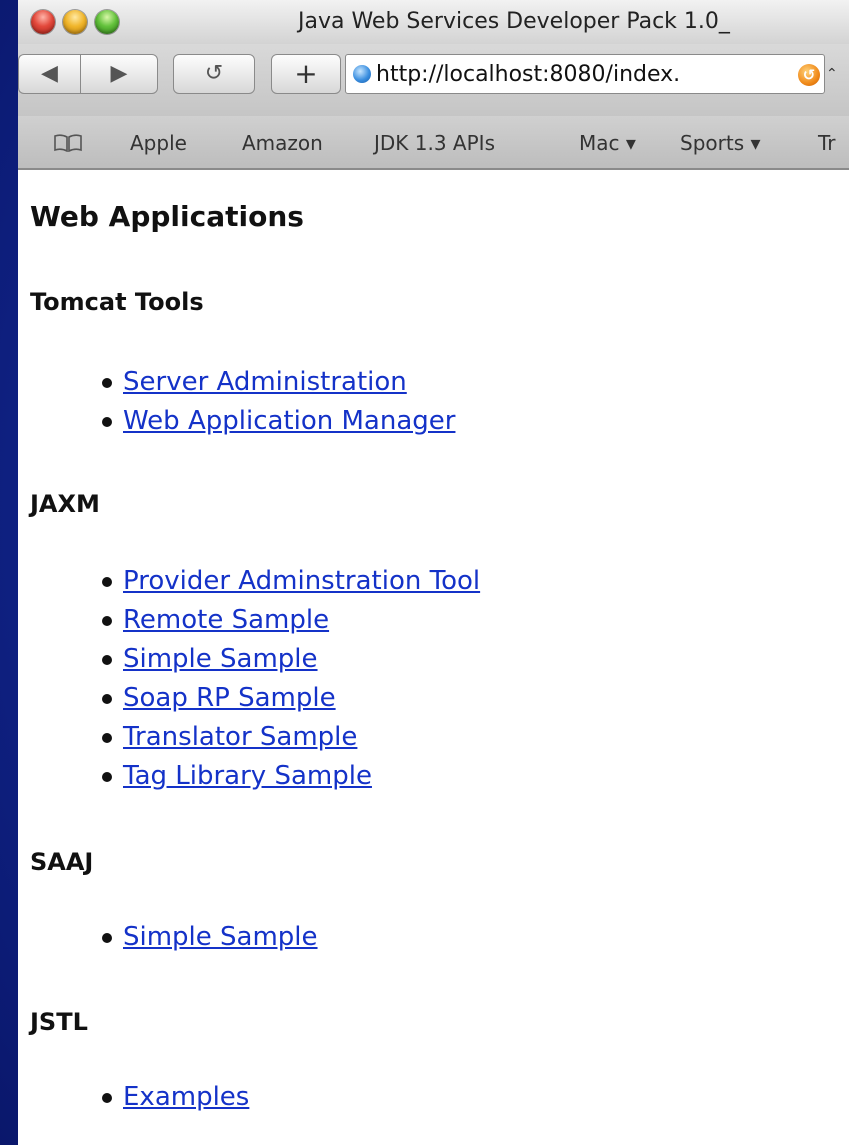  What do you see at coordinates (158, 143) in the screenshot?
I see `bookmark-apple: Apple` at bounding box center [158, 143].